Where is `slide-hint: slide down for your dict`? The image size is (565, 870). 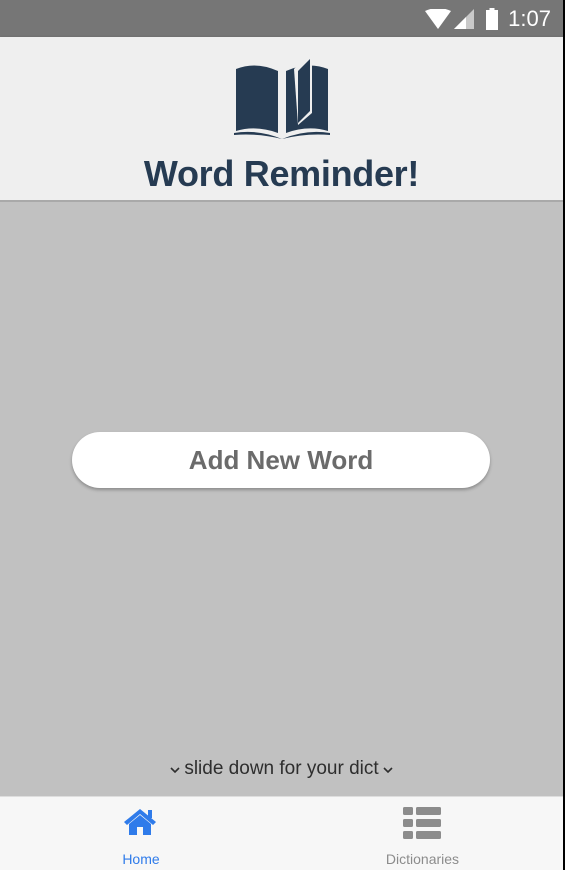
slide-hint: slide down for your dict is located at coordinates (281, 769).